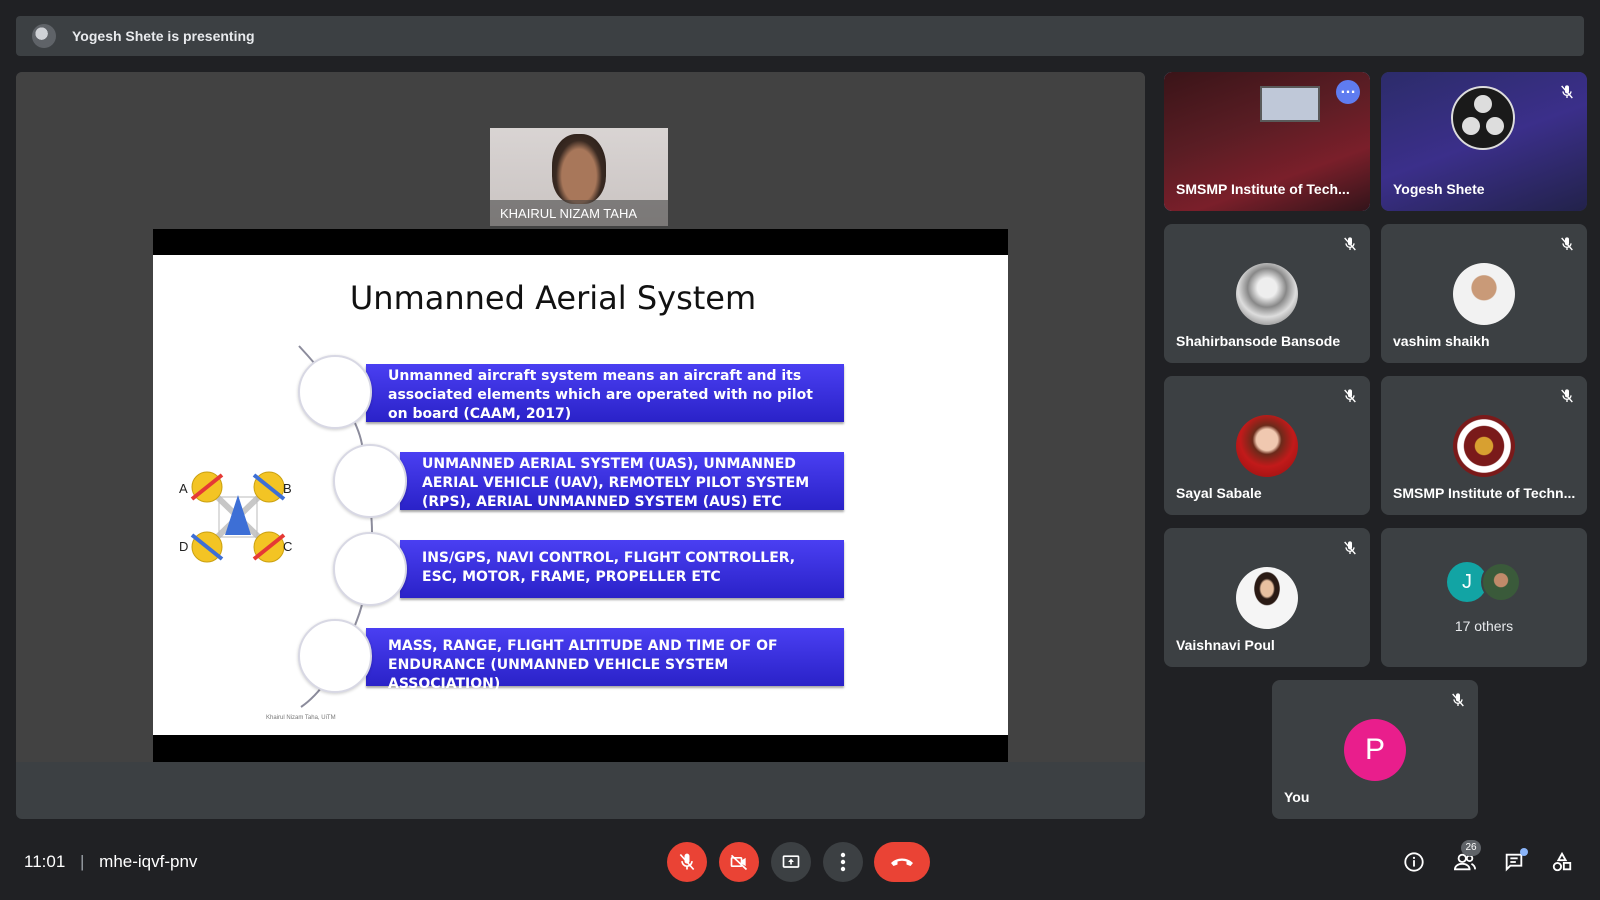 Image resolution: width=1600 pixels, height=900 pixels. What do you see at coordinates (44, 36) in the screenshot?
I see `presenter-avatar` at bounding box center [44, 36].